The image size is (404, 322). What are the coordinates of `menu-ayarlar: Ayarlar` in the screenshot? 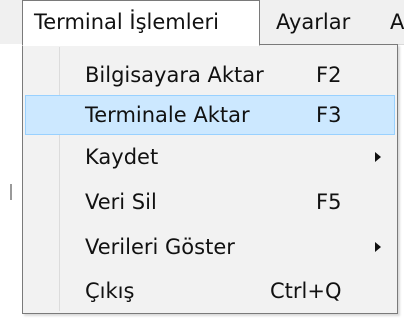 It's located at (313, 22).